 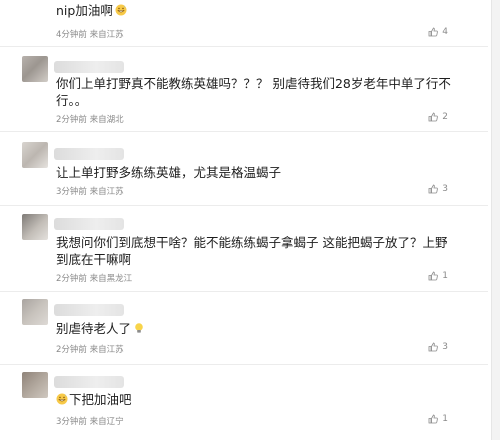 I want to click on comment-text: 别虐待老人了, so click(x=257, y=328).